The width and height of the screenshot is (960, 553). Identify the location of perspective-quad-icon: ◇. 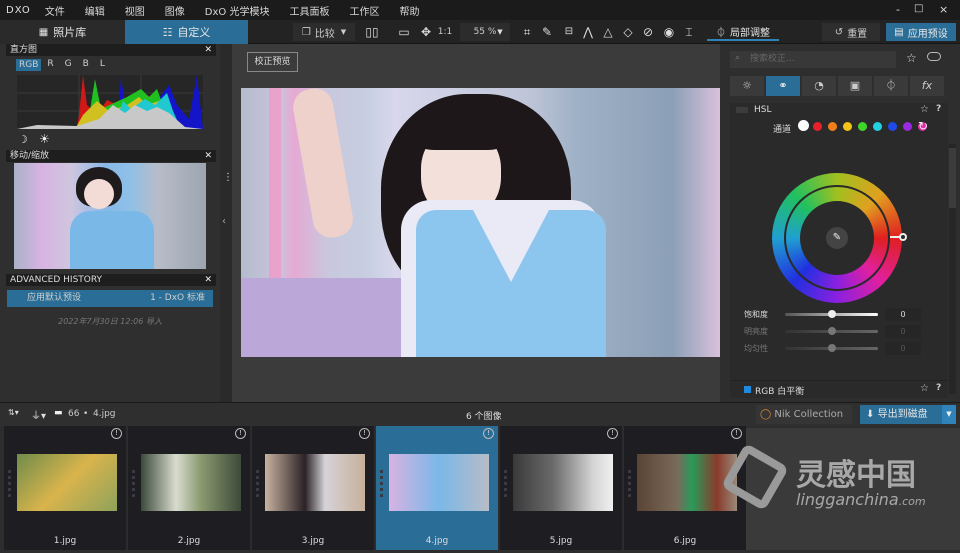
(628, 32).